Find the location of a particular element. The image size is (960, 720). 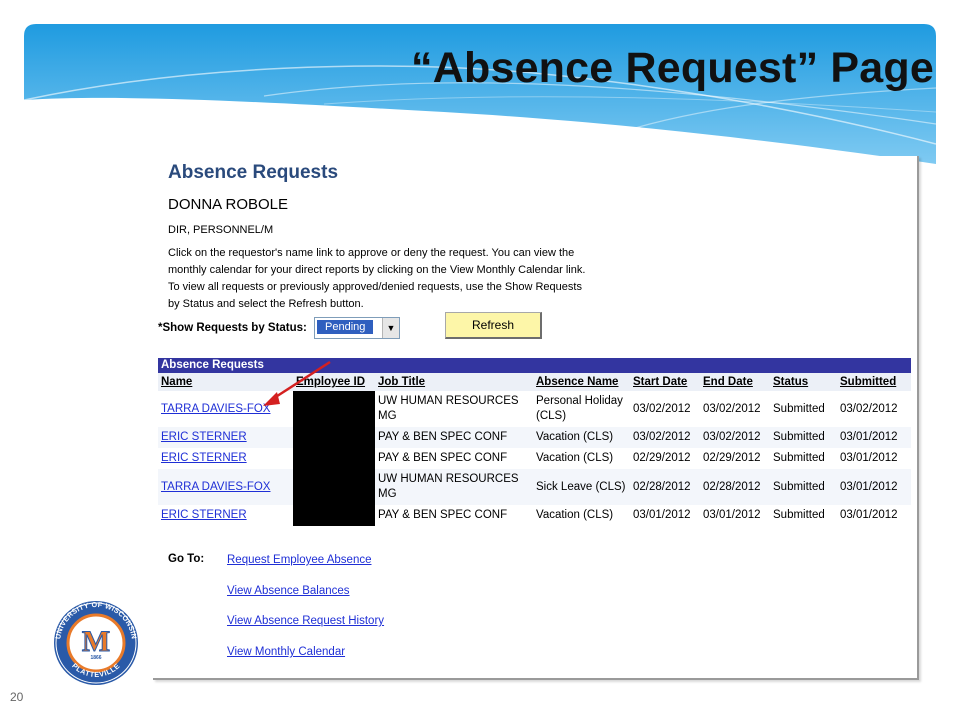

seal-year: 1866 is located at coordinates (95, 658).